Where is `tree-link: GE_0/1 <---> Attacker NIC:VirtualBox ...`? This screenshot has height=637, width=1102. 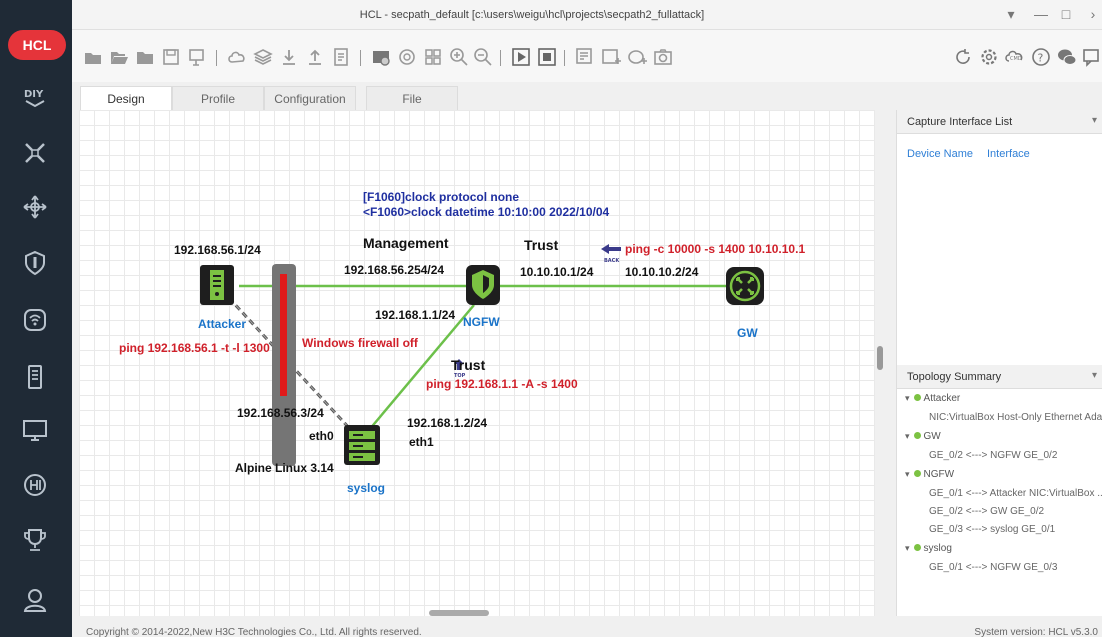
tree-link: GE_0/1 <---> Attacker NIC:VirtualBox ... is located at coordinates (1015, 493).